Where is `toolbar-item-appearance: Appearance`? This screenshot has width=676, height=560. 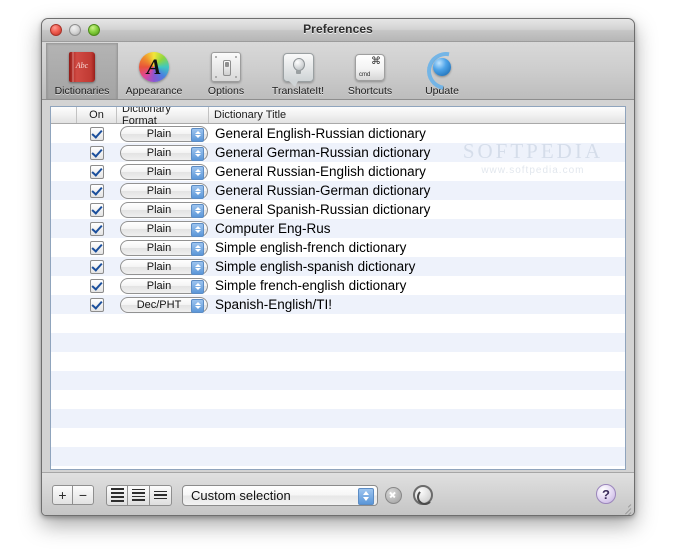
toolbar-item-appearance: Appearance is located at coordinates (154, 71).